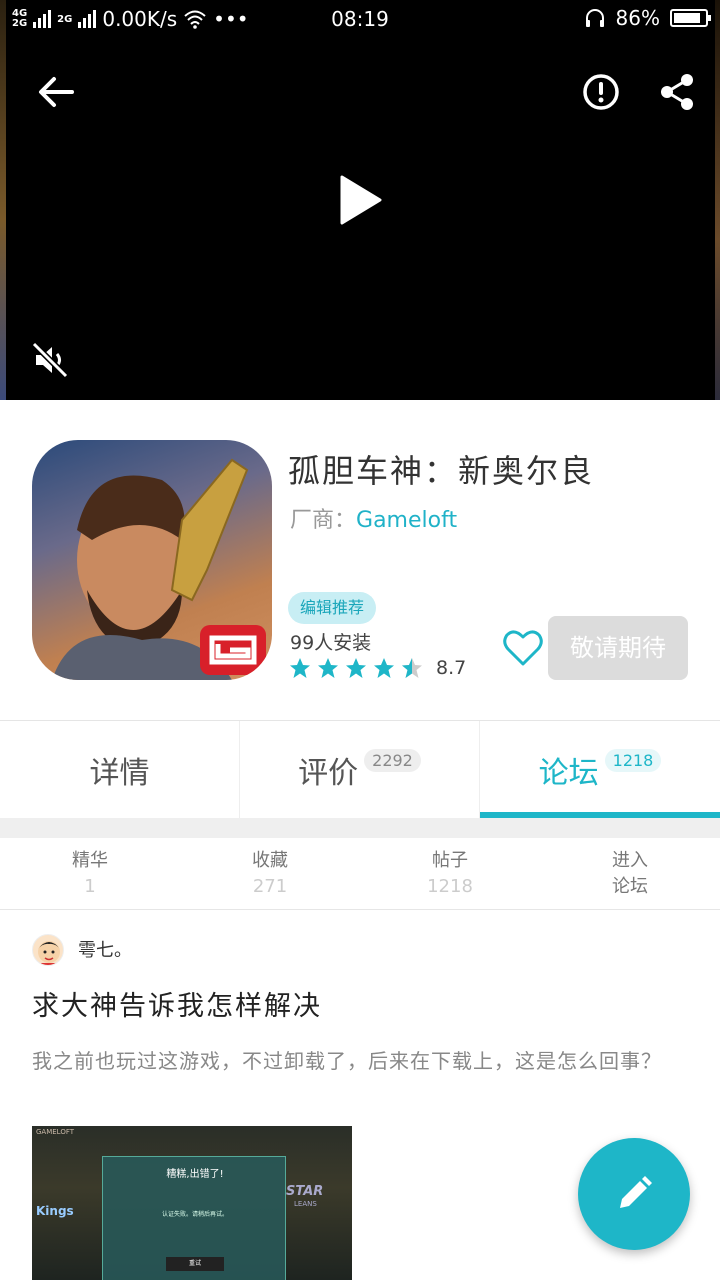  I want to click on tab-label: 论坛, so click(568, 773).